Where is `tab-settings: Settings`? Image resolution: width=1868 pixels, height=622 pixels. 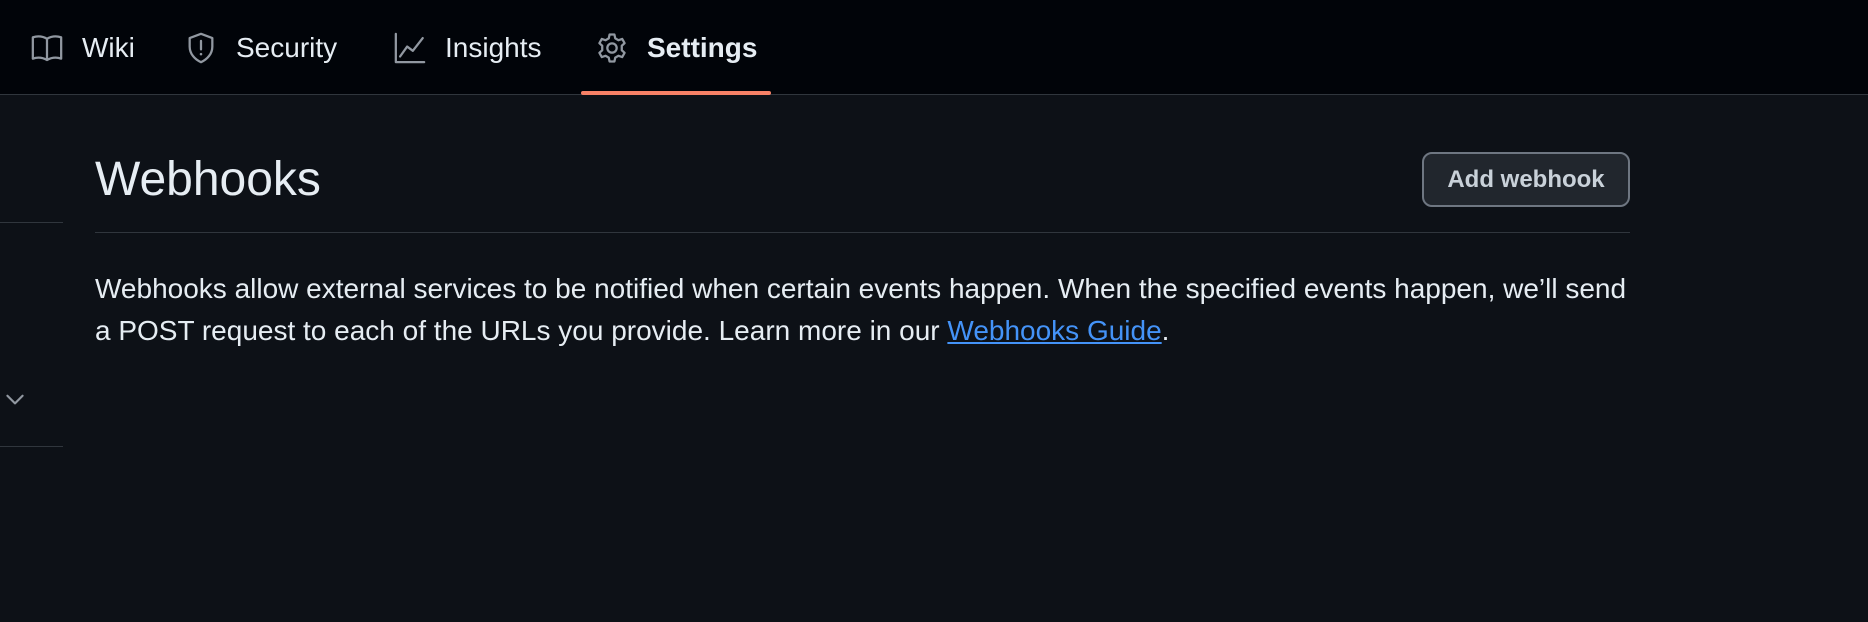
tab-settings: Settings is located at coordinates (676, 47).